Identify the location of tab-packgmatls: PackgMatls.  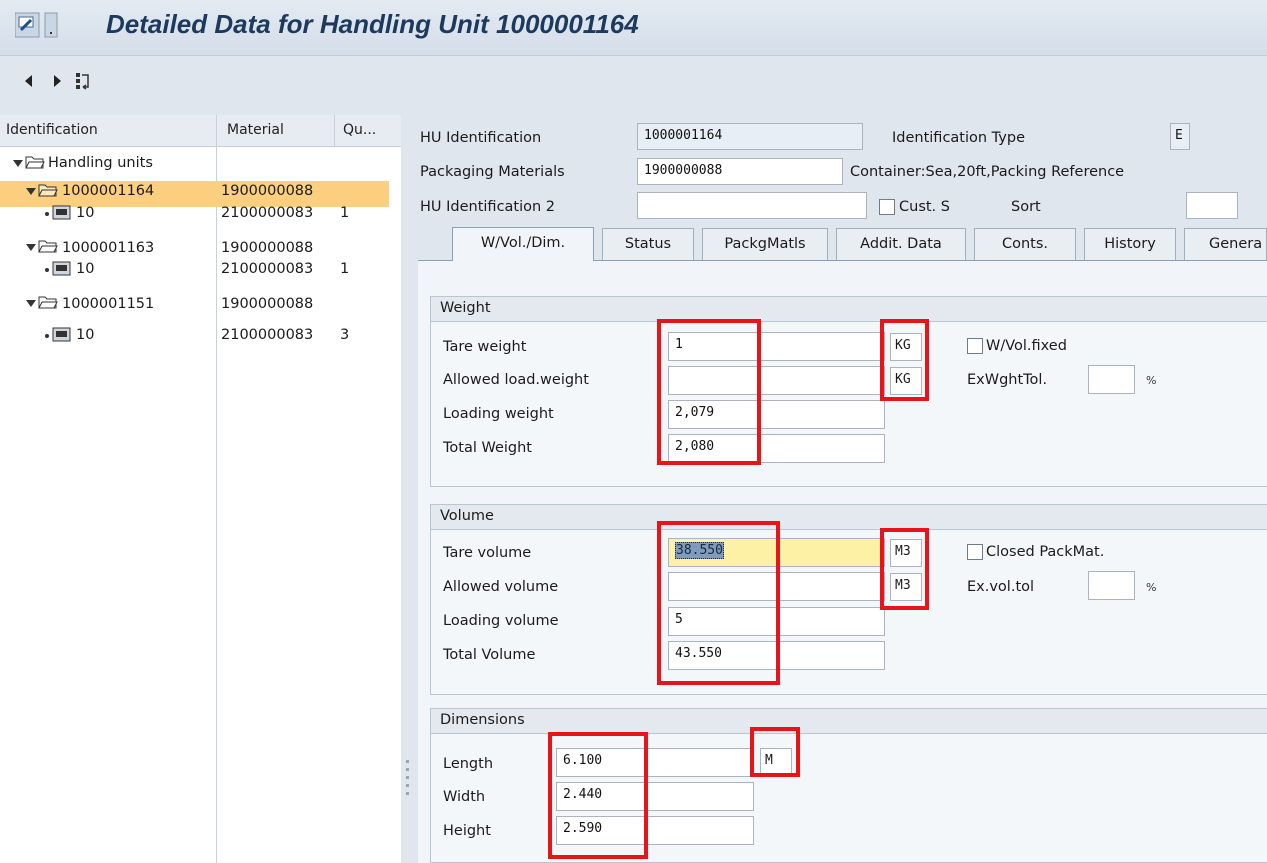
(765, 244).